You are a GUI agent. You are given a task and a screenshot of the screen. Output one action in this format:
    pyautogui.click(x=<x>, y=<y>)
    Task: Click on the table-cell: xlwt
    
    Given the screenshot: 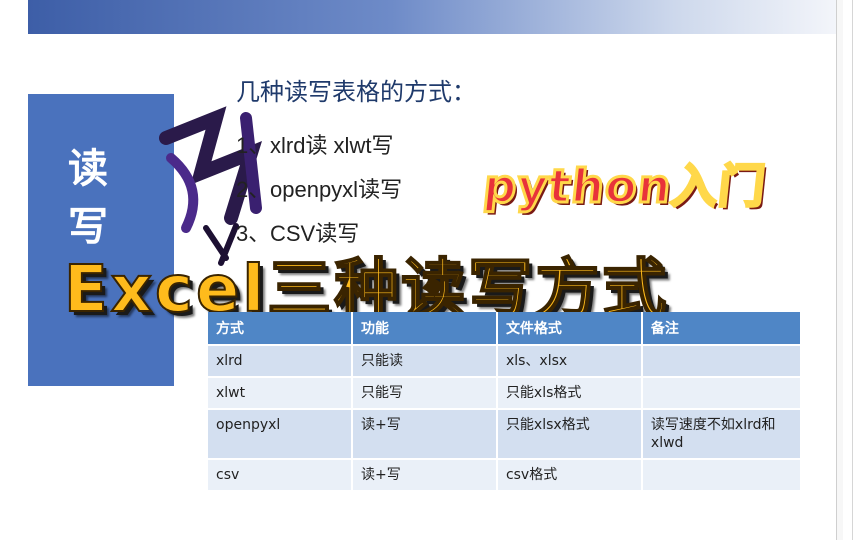 What is the action you would take?
    pyautogui.click(x=280, y=392)
    